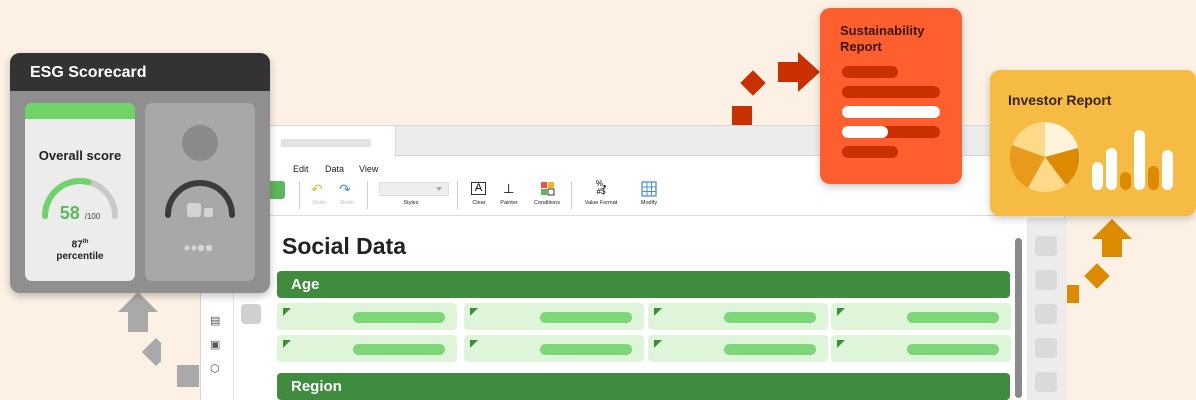 The image size is (1196, 400). I want to click on redo-icon: ↷, so click(345, 189).